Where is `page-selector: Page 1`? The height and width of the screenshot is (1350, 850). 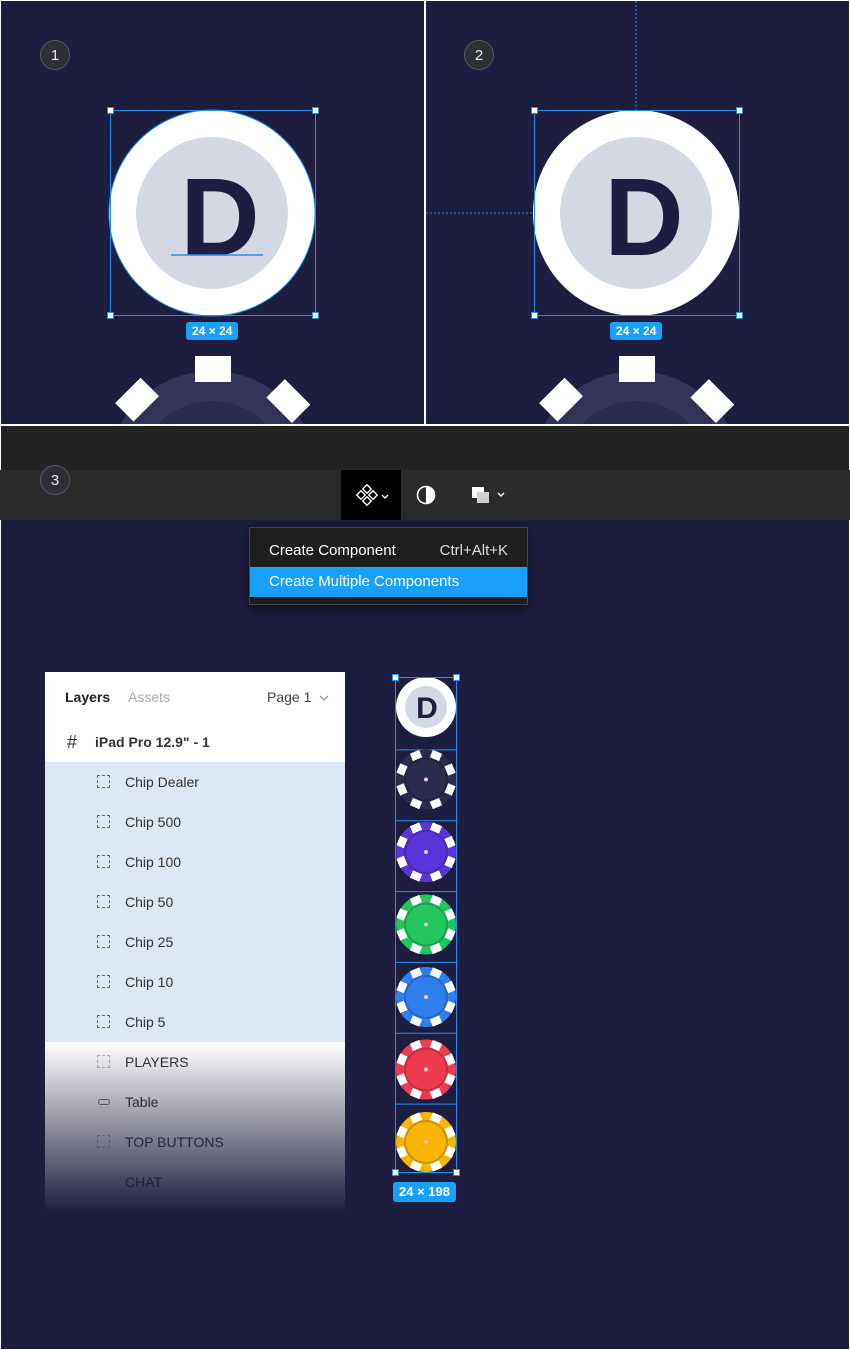 page-selector: Page 1 is located at coordinates (298, 697).